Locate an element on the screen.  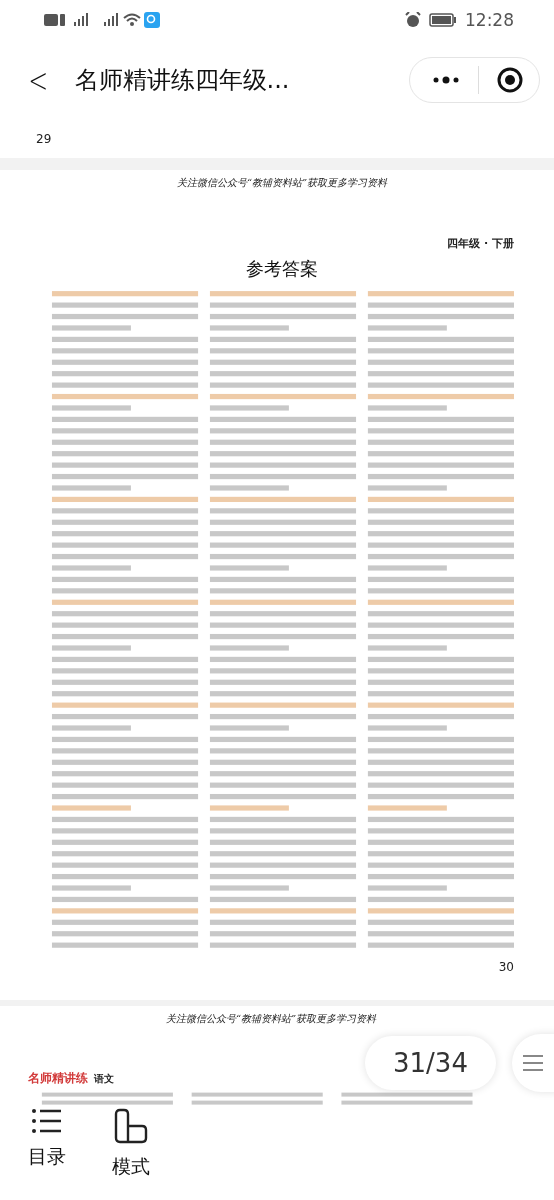
menu-icon is located at coordinates (533, 1063).